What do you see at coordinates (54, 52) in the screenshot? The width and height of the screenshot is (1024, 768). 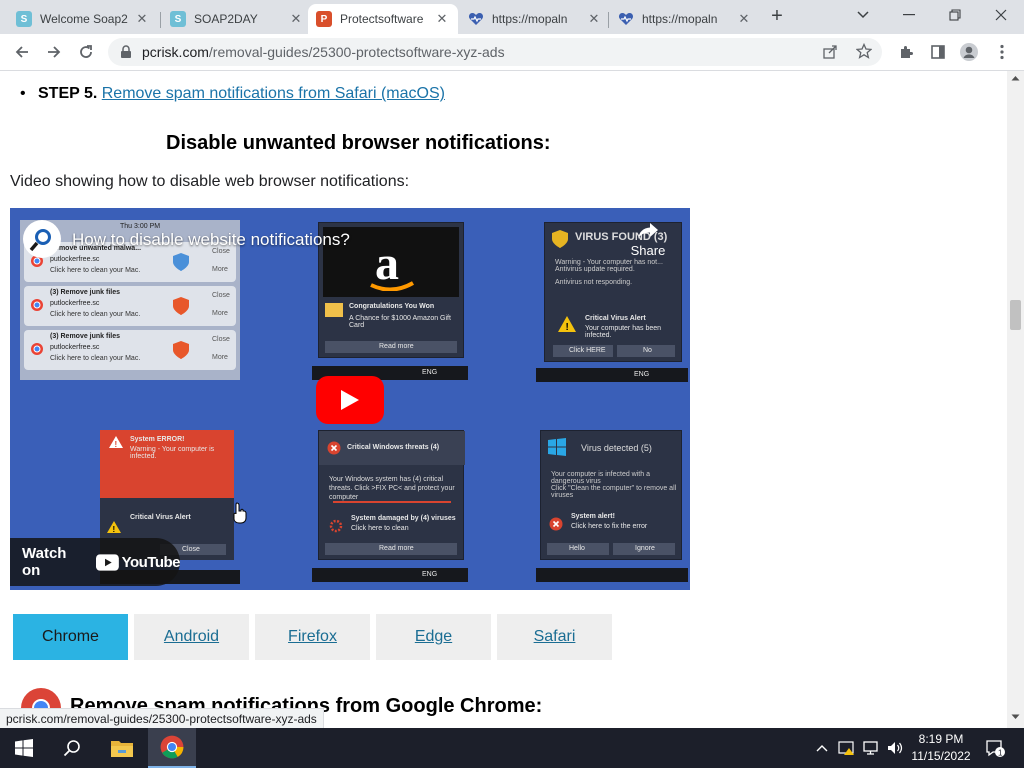 I see `forward-arrow-icon` at bounding box center [54, 52].